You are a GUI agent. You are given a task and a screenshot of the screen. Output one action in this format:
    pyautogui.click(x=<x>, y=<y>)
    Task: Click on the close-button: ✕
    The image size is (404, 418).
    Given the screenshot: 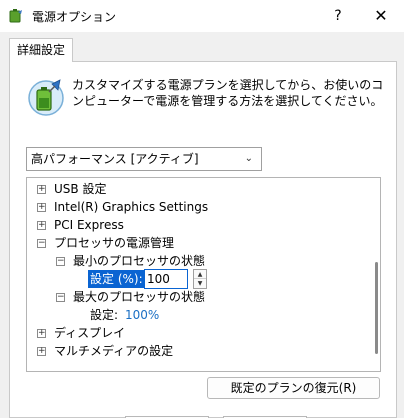 What is the action you would take?
    pyautogui.click(x=381, y=16)
    